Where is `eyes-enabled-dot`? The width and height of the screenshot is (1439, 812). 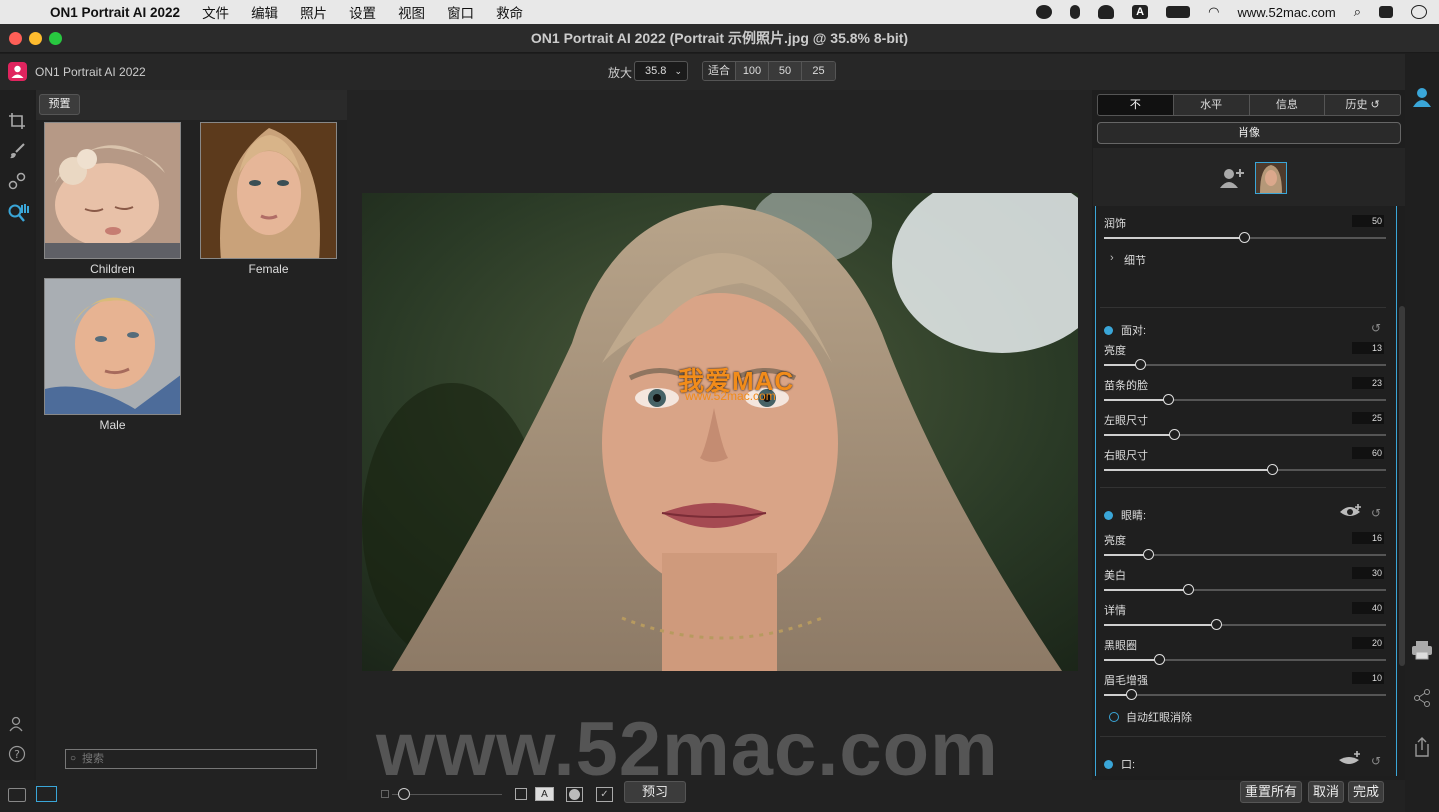 eyes-enabled-dot is located at coordinates (1108, 515).